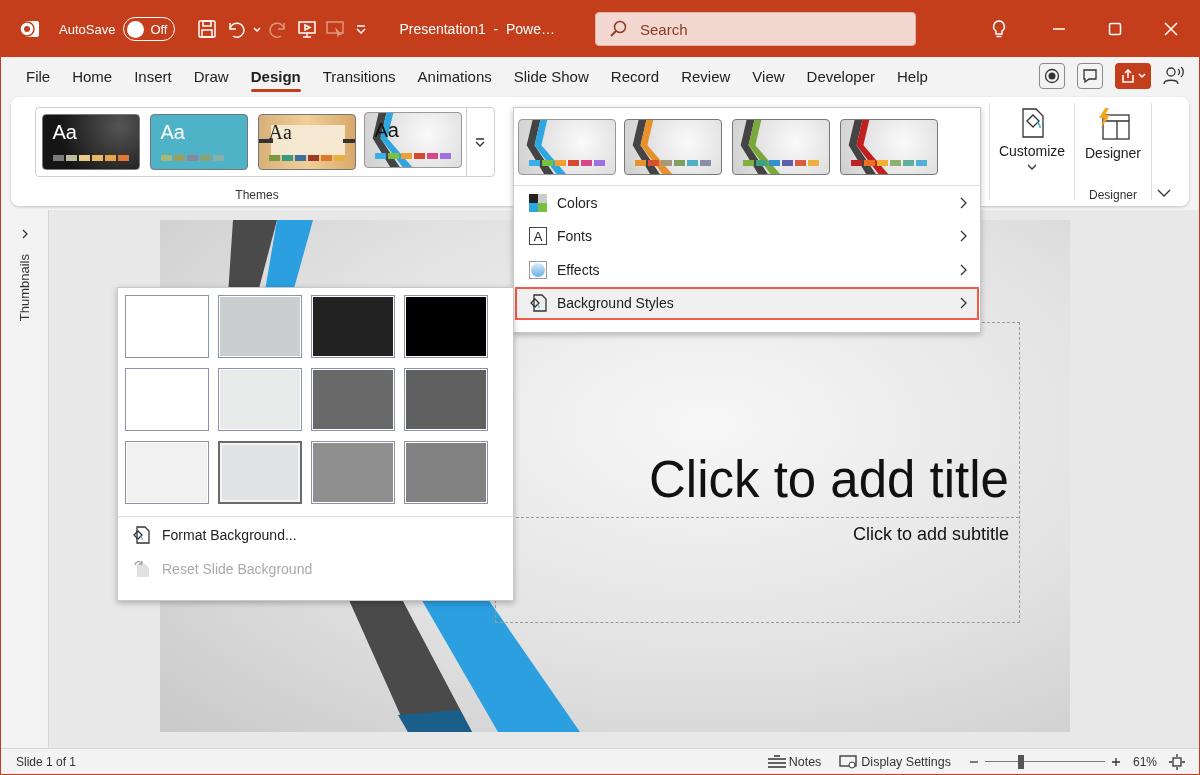 Image resolution: width=1200 pixels, height=775 pixels. I want to click on reset-background-icon, so click(141, 569).